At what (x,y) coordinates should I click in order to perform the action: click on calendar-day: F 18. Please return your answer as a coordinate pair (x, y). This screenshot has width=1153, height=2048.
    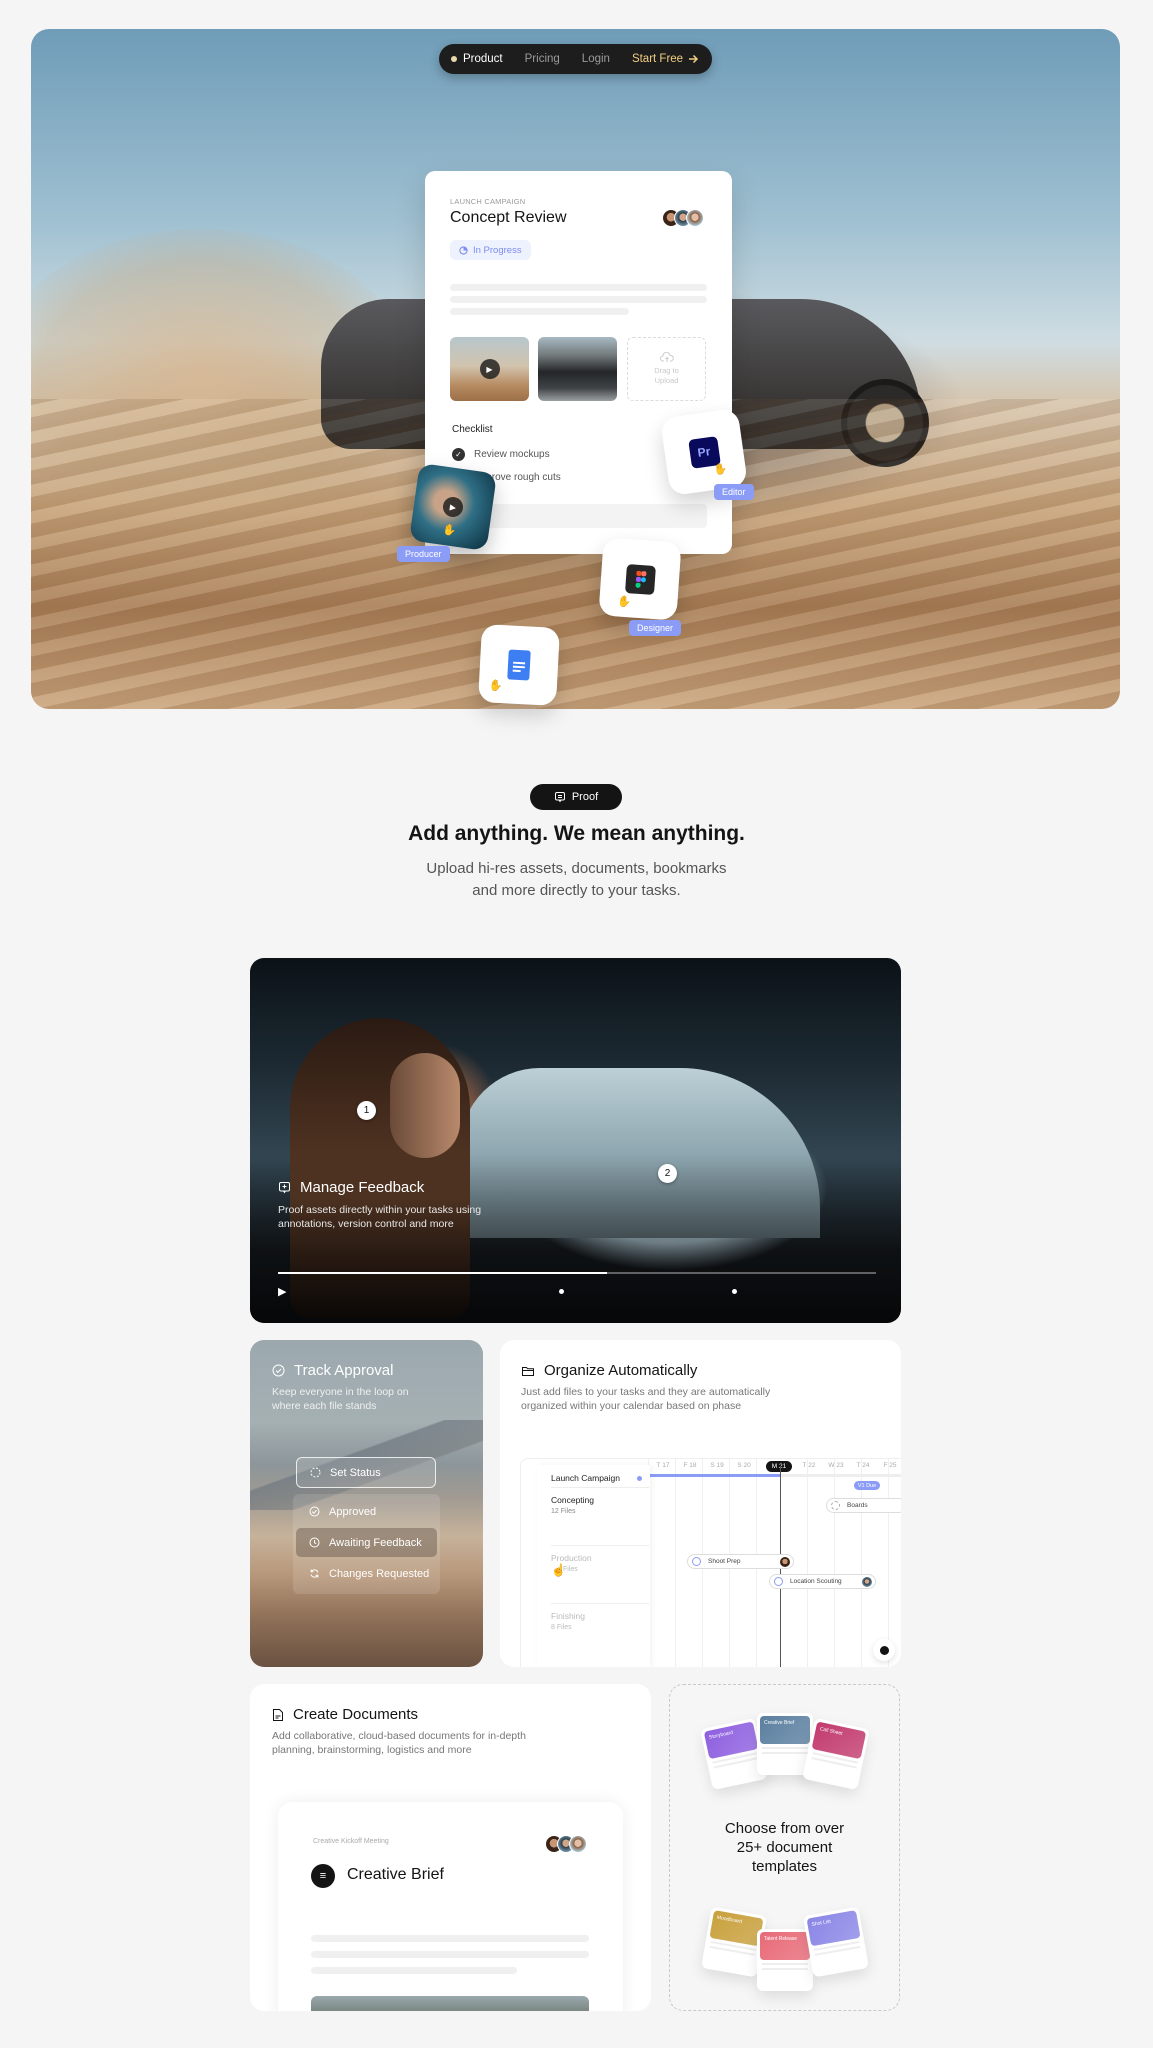
    Looking at the image, I should click on (690, 1465).